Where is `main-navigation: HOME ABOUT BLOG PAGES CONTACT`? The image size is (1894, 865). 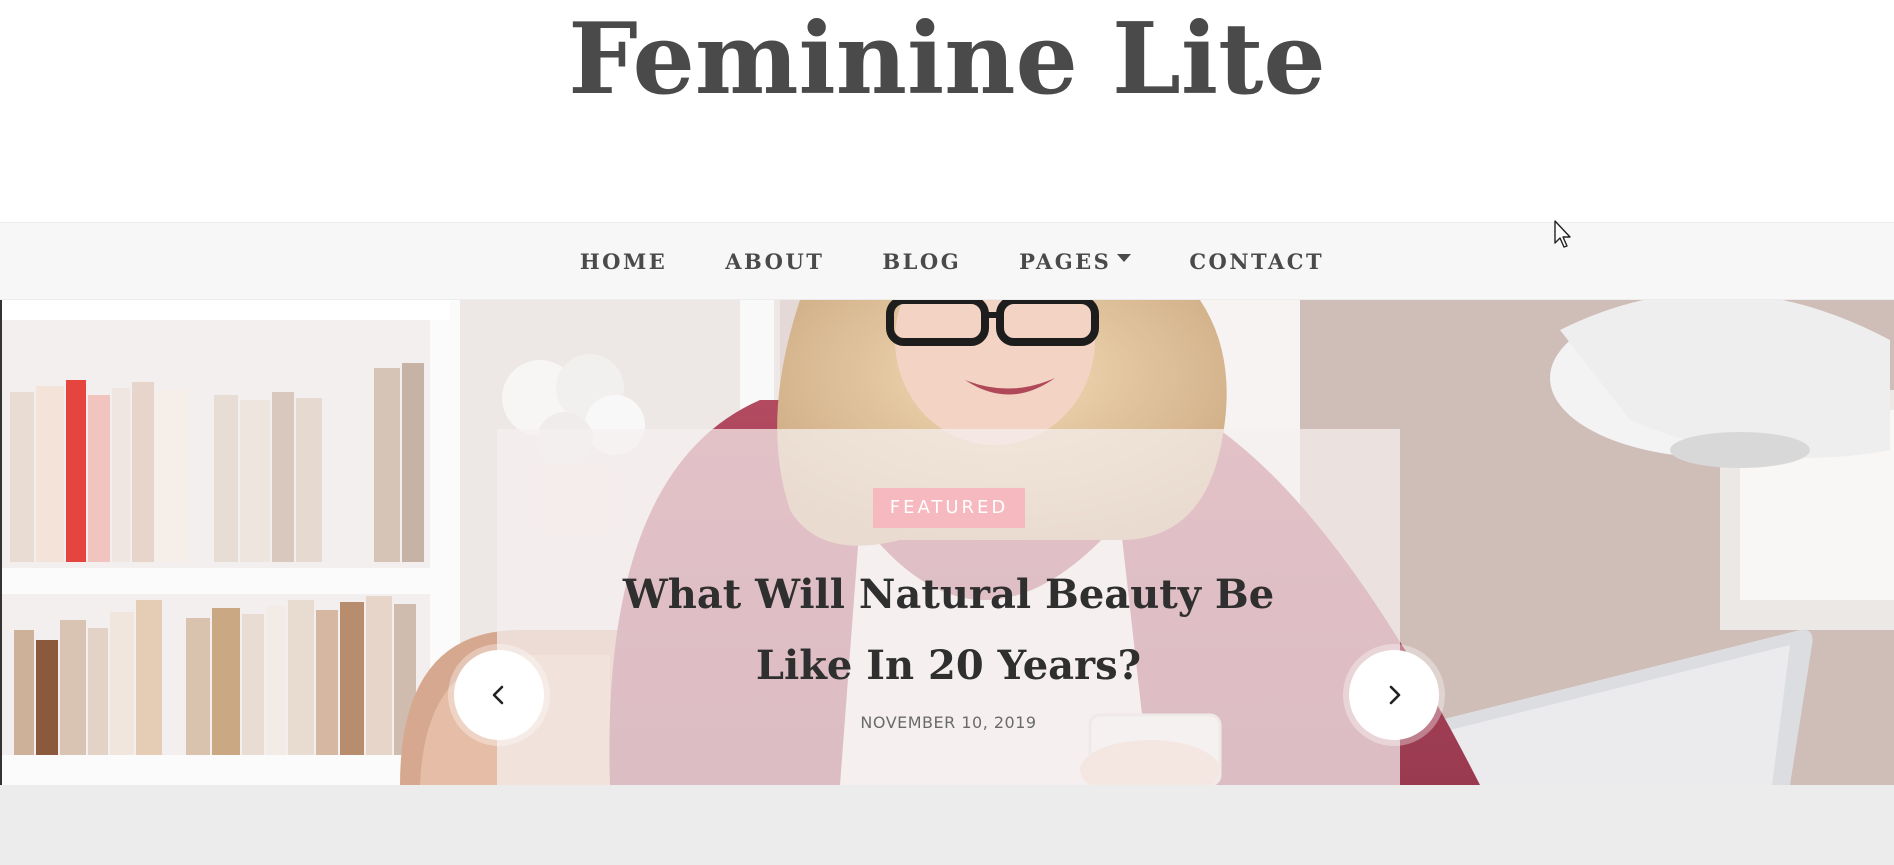
main-navigation: HOME ABOUT BLOG PAGES CONTACT is located at coordinates (947, 261).